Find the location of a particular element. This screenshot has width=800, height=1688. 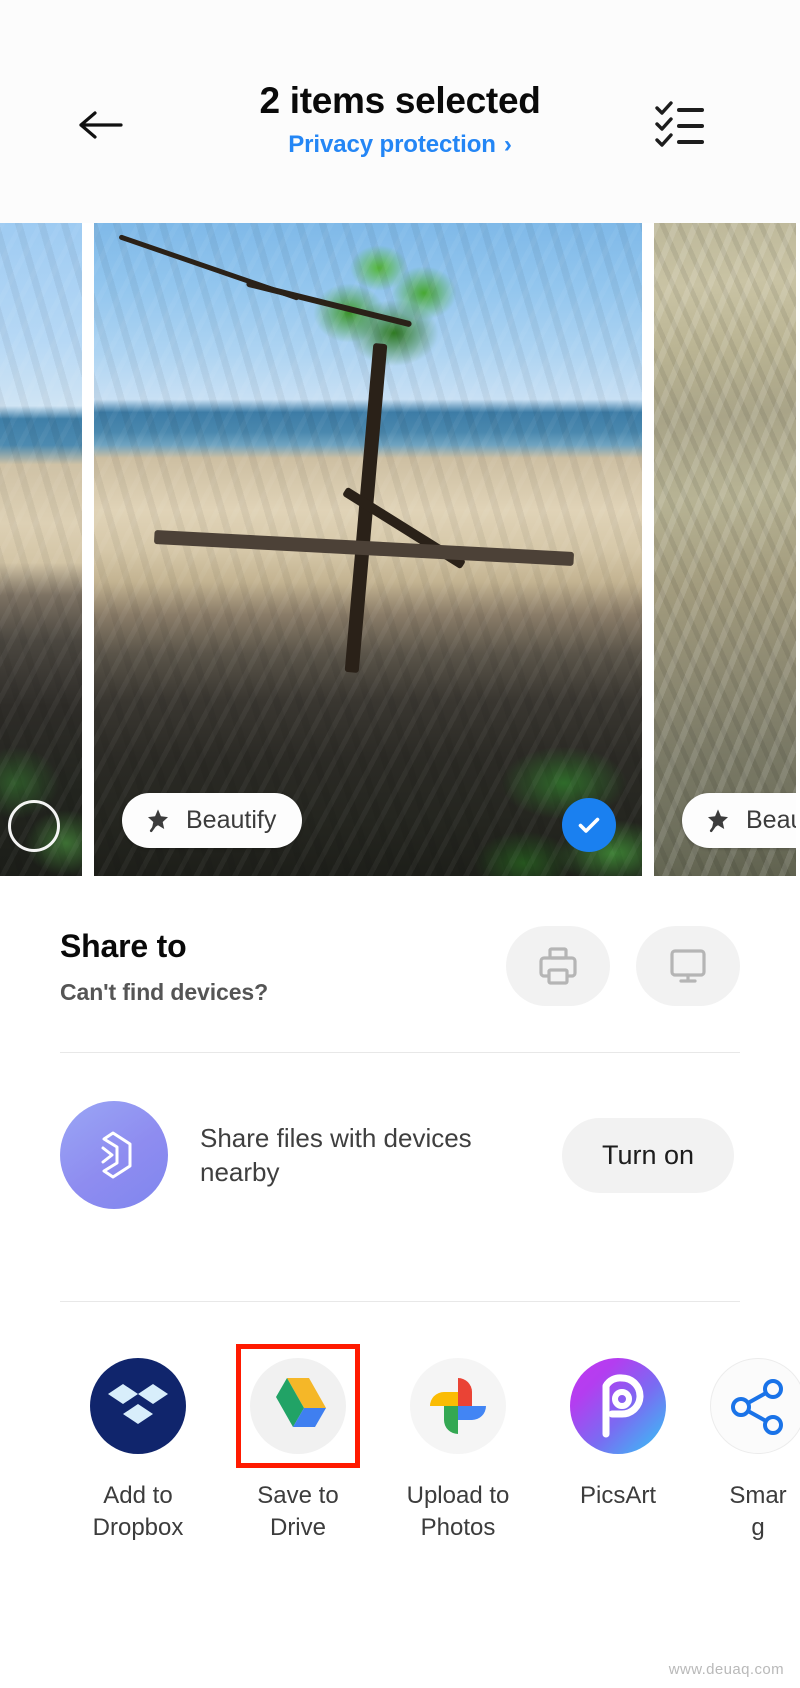

google-drive-glyph is located at coordinates (301, 1402).